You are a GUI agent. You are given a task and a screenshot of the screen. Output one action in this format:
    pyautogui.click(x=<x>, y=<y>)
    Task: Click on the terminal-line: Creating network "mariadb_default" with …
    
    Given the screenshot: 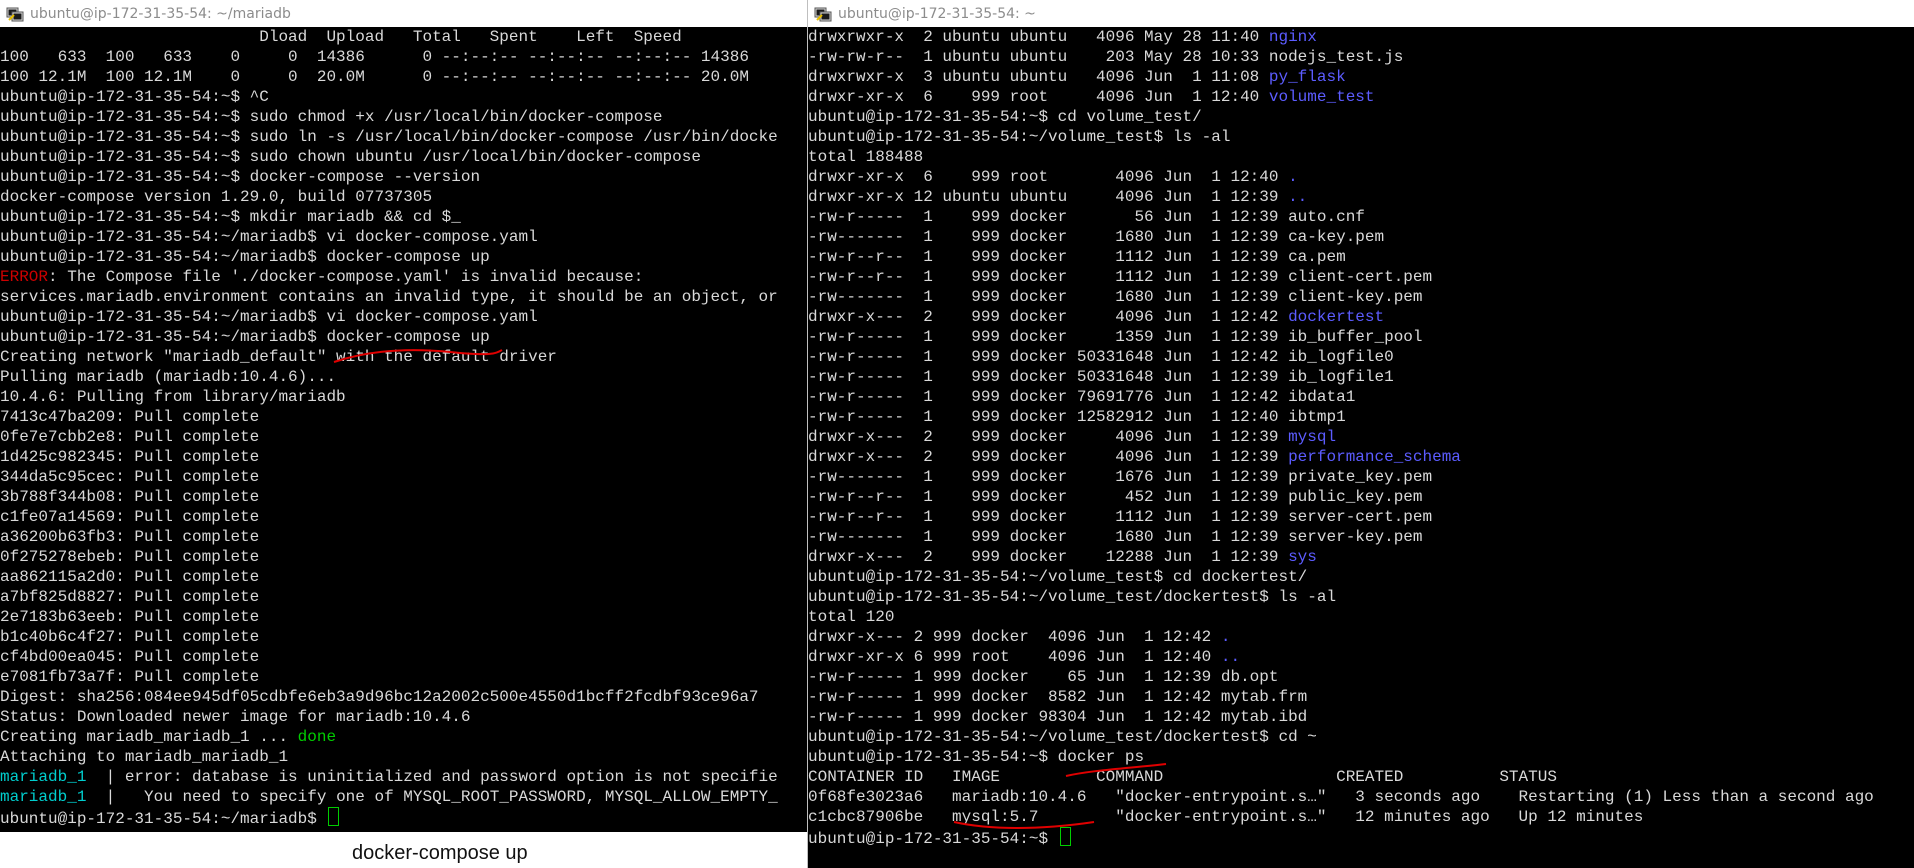 What is the action you would take?
    pyautogui.click(x=404, y=357)
    